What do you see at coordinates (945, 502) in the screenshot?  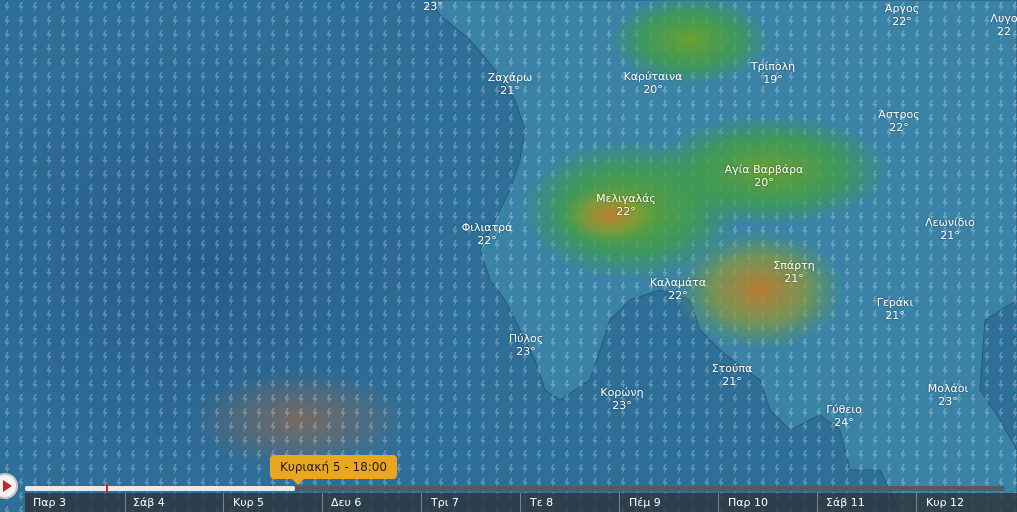 I see `day-label: Κυρ 12` at bounding box center [945, 502].